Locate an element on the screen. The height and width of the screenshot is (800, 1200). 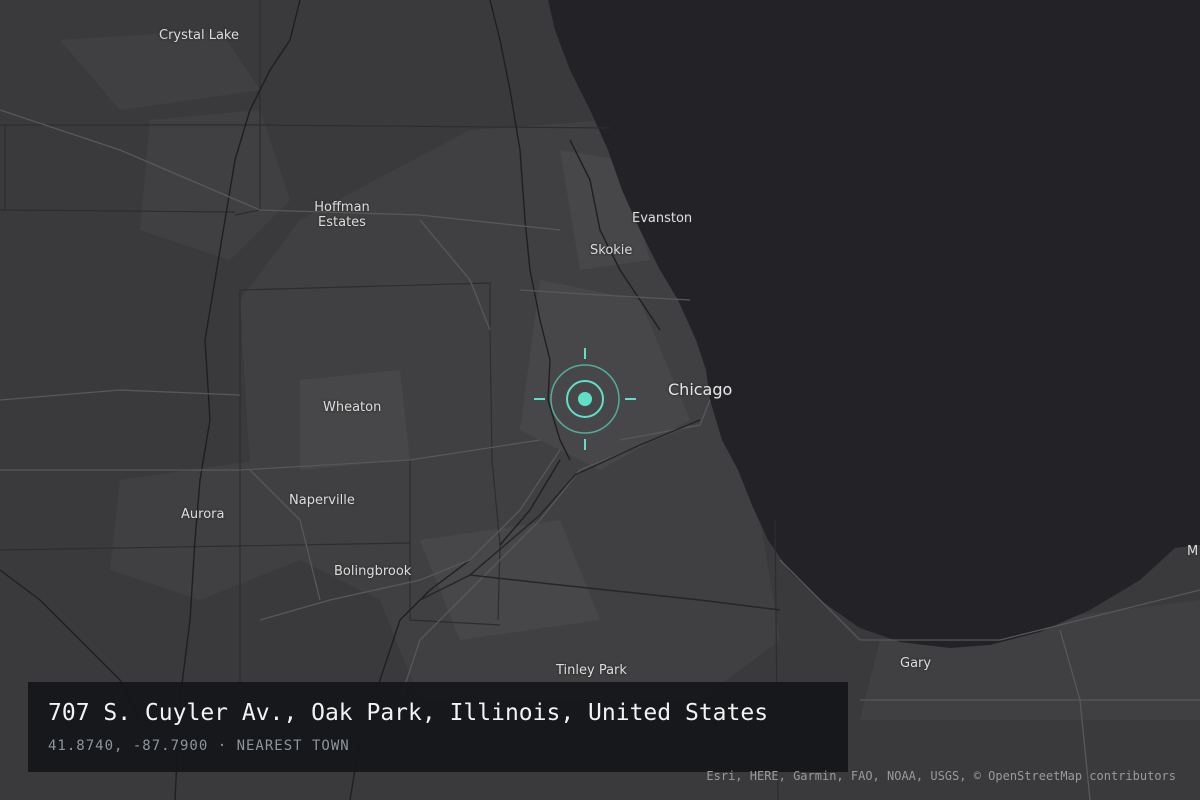
city-label-bolingbrook: Bolingbrook is located at coordinates (373, 571).